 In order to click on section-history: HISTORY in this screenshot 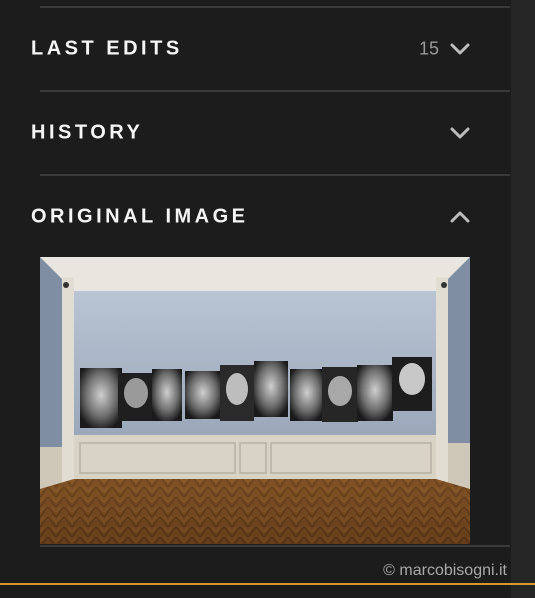, I will do `click(255, 133)`.